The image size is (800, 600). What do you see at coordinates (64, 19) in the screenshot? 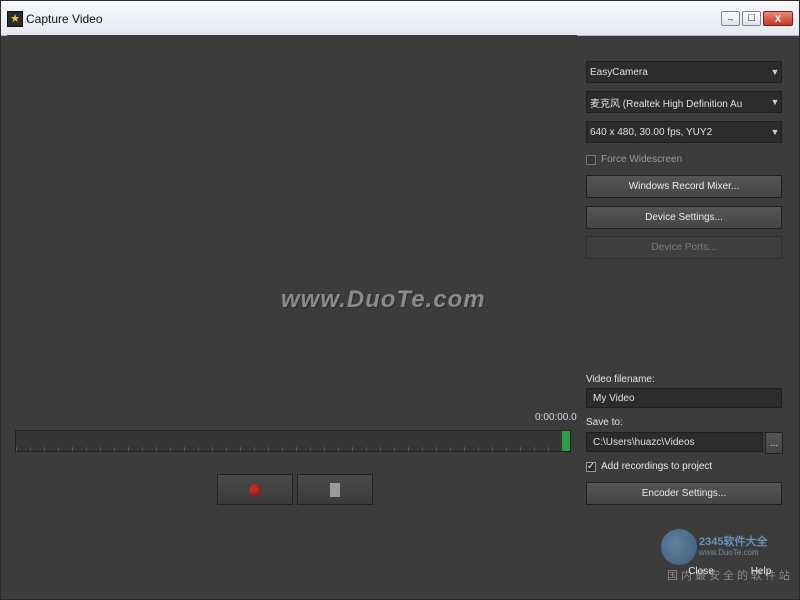
I see `window-title: Capture Video` at bounding box center [64, 19].